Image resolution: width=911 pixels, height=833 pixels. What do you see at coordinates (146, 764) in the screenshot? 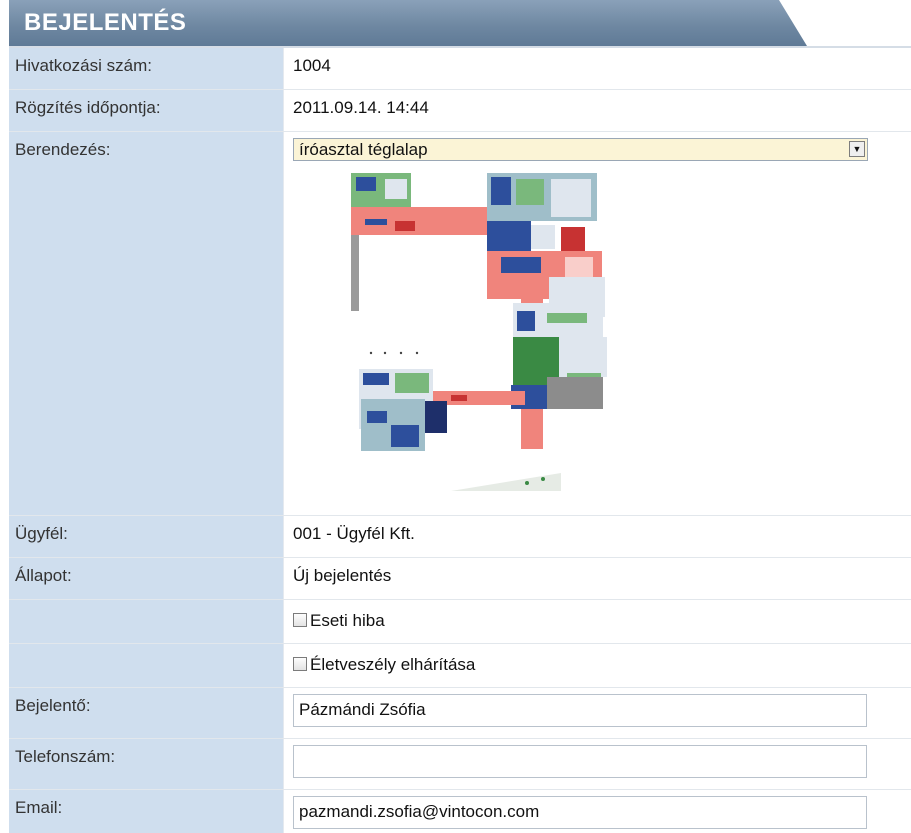
I see `phone-label: Telefonszám:` at bounding box center [146, 764].